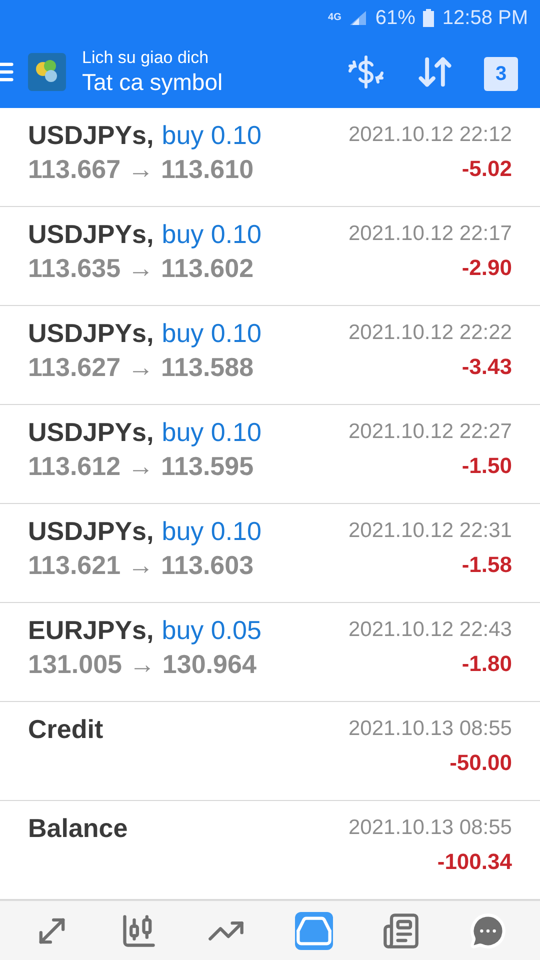  Describe the element at coordinates (141, 565) in the screenshot. I see `price-range: 113.621 → 113.603` at that location.